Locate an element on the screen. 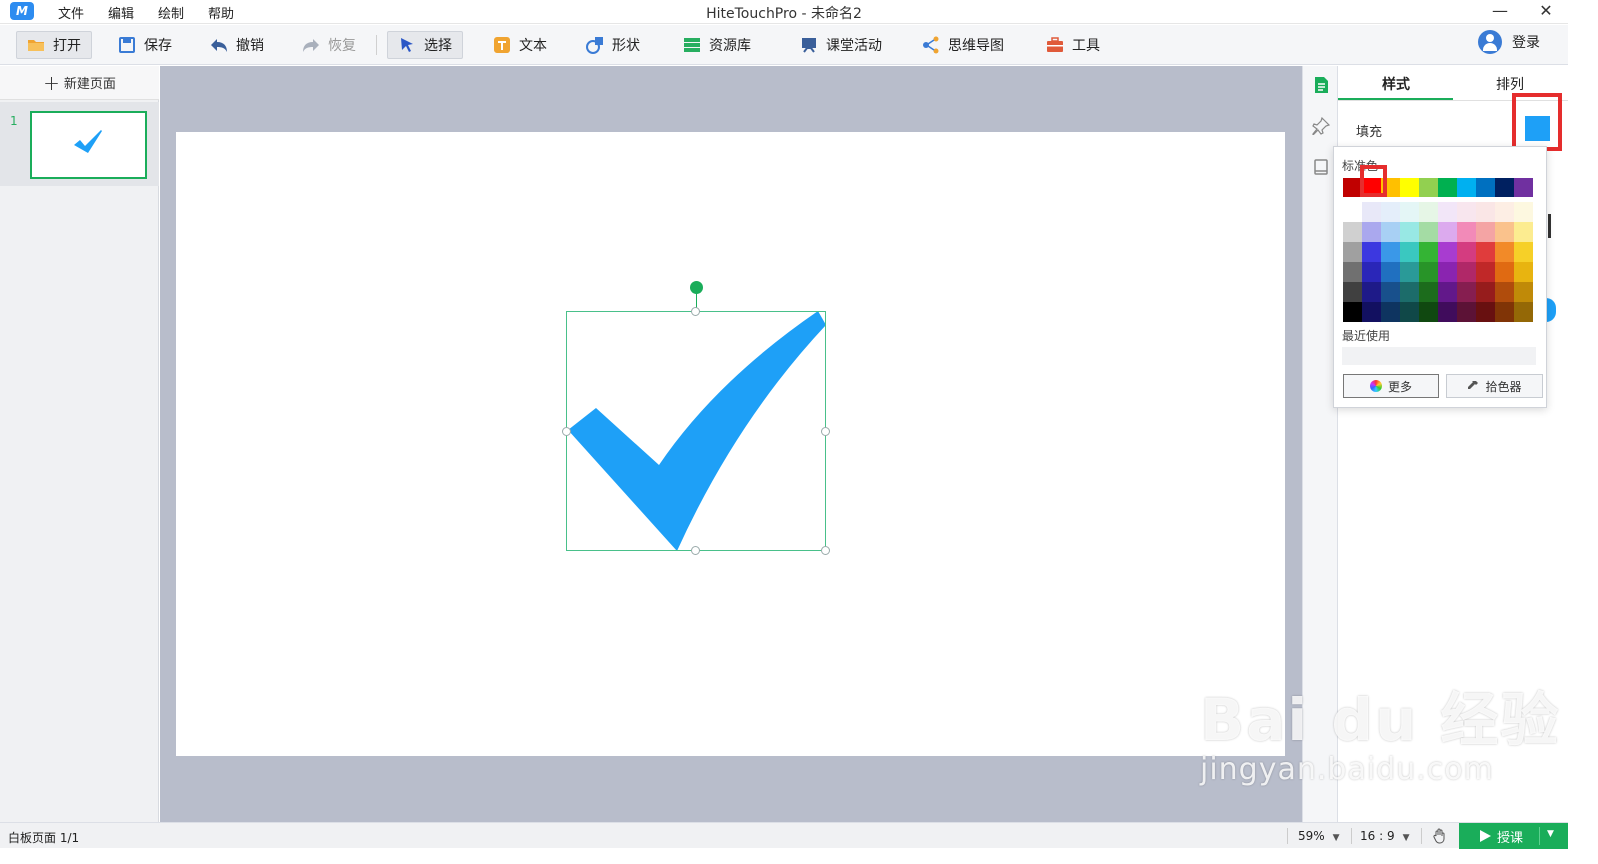  menu-help: 帮助 is located at coordinates (221, 12).